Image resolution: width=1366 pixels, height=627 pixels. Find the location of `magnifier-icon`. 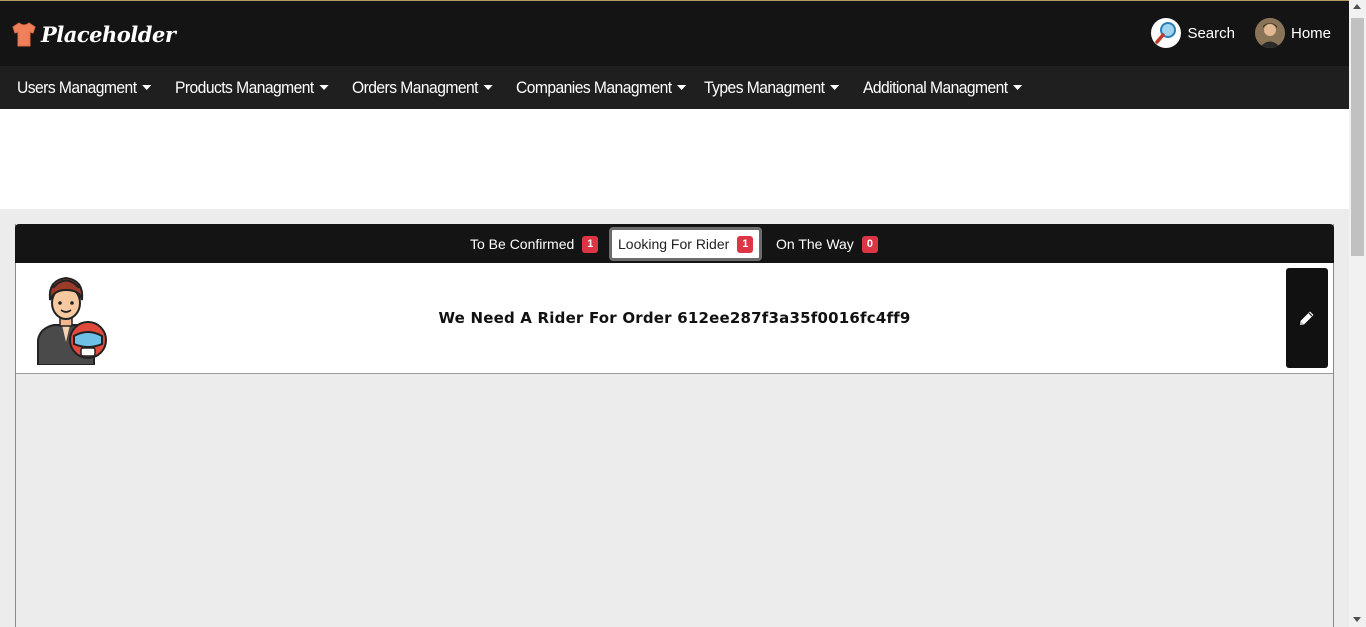

magnifier-icon is located at coordinates (1166, 33).